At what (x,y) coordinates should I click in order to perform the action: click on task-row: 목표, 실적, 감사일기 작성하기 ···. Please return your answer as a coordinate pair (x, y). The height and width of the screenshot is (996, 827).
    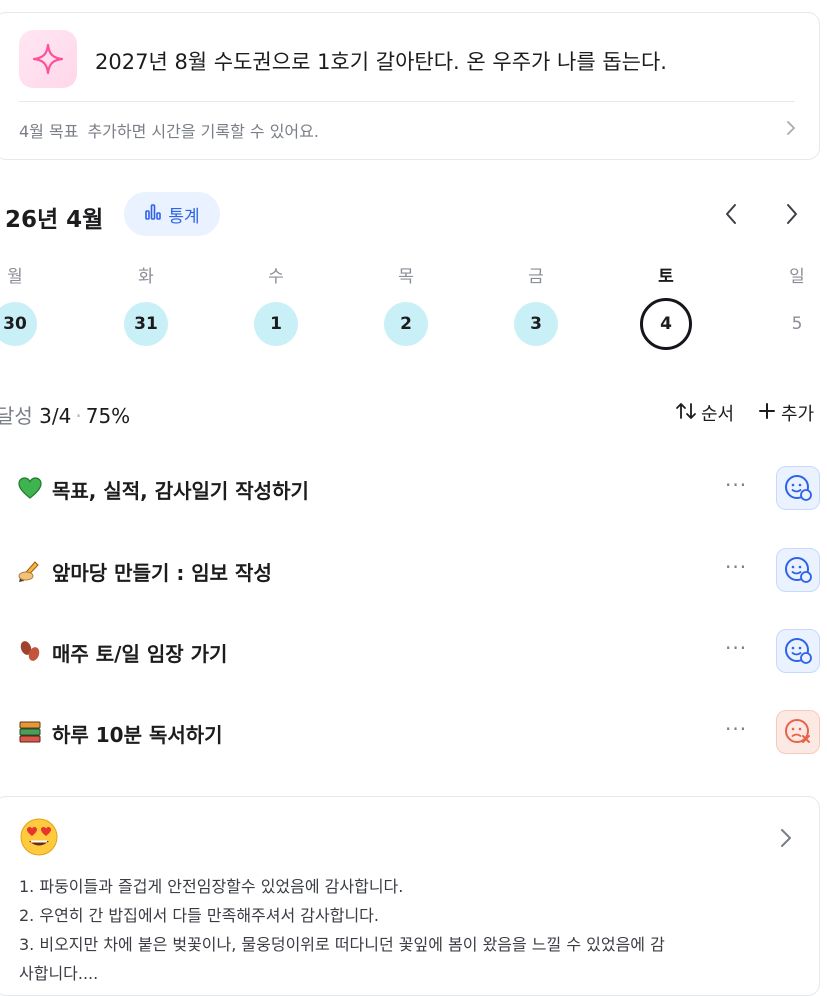
    Looking at the image, I should click on (413, 488).